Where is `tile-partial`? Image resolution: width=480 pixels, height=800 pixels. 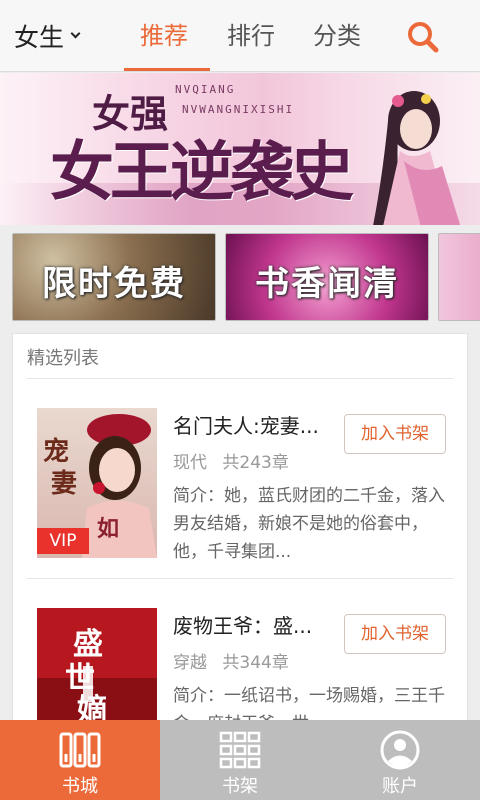 tile-partial is located at coordinates (459, 277).